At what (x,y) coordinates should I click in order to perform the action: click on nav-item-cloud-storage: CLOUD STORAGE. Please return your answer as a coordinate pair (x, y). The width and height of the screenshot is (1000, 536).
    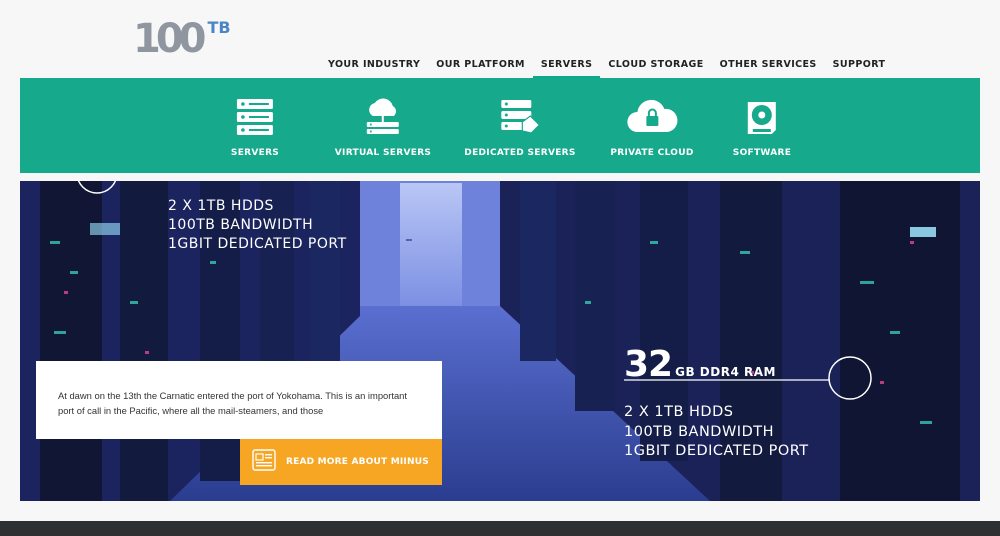
    Looking at the image, I should click on (655, 67).